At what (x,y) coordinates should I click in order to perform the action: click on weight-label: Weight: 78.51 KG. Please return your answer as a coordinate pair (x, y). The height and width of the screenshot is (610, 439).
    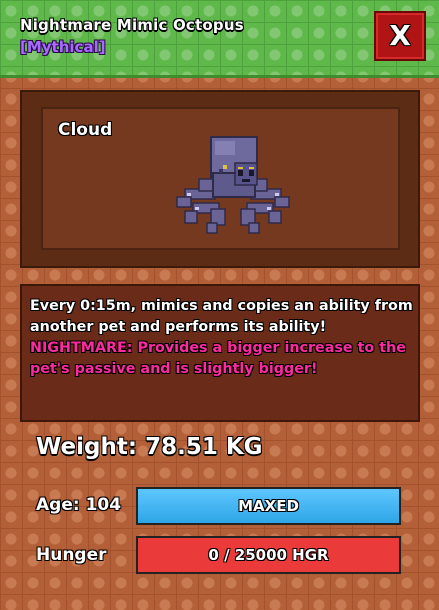
    Looking at the image, I should click on (149, 447).